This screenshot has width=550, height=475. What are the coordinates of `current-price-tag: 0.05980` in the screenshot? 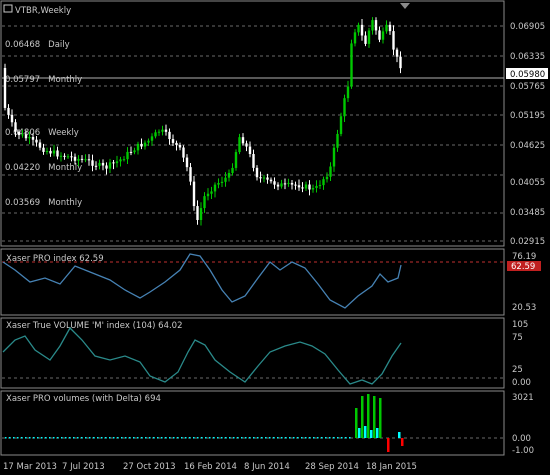 It's located at (527, 74).